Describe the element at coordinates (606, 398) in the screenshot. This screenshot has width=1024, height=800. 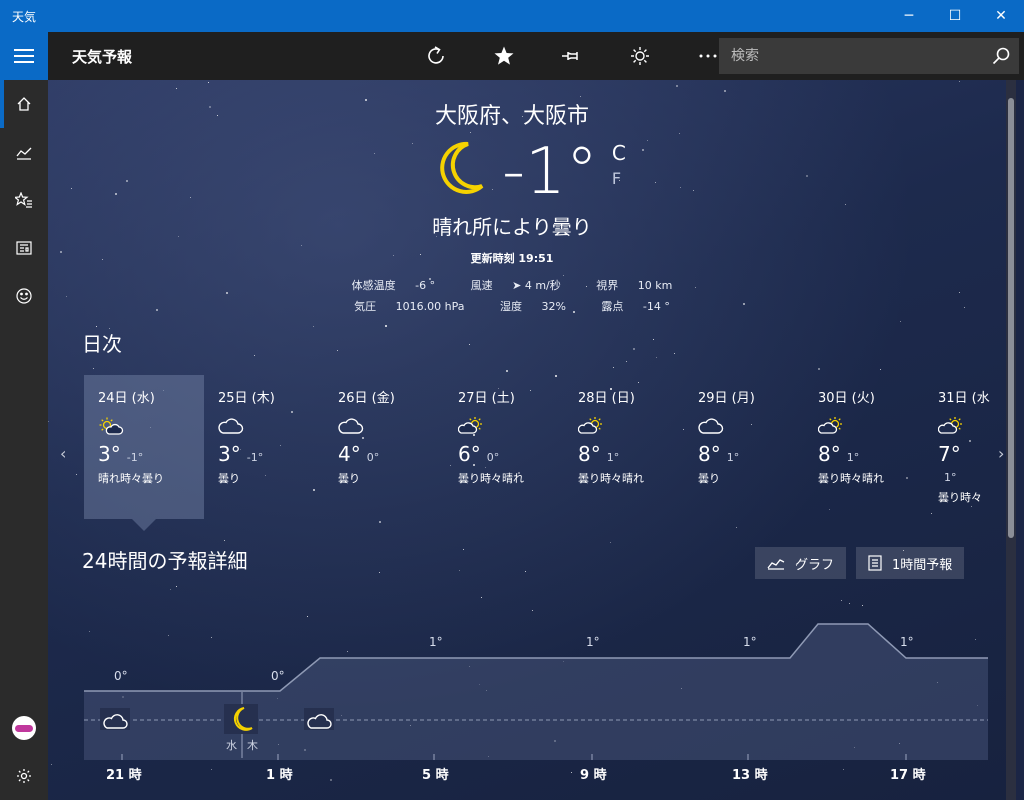
I see `day-date: 28日 (日)` at that location.